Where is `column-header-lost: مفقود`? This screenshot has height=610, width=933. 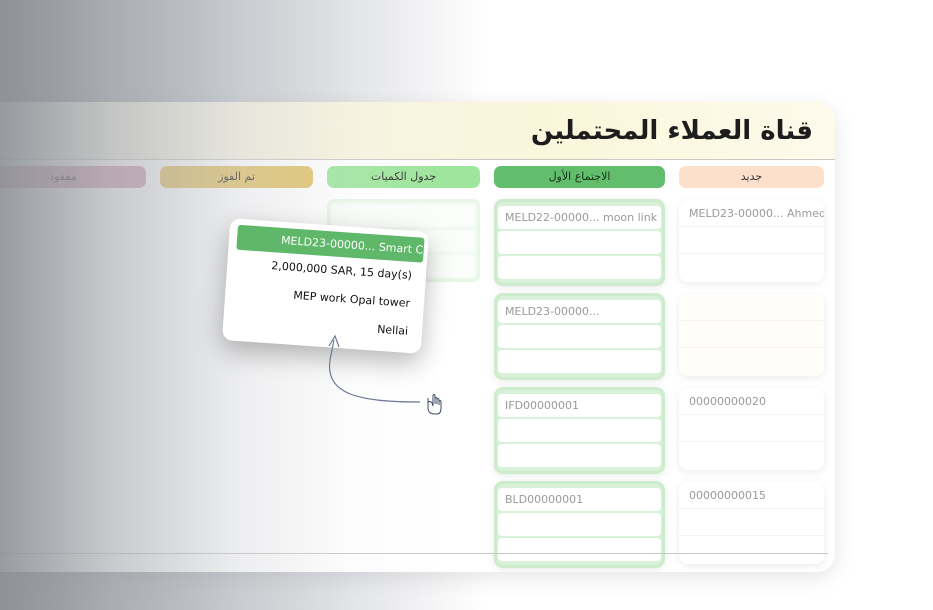
column-header-lost: مفقود is located at coordinates (73, 177).